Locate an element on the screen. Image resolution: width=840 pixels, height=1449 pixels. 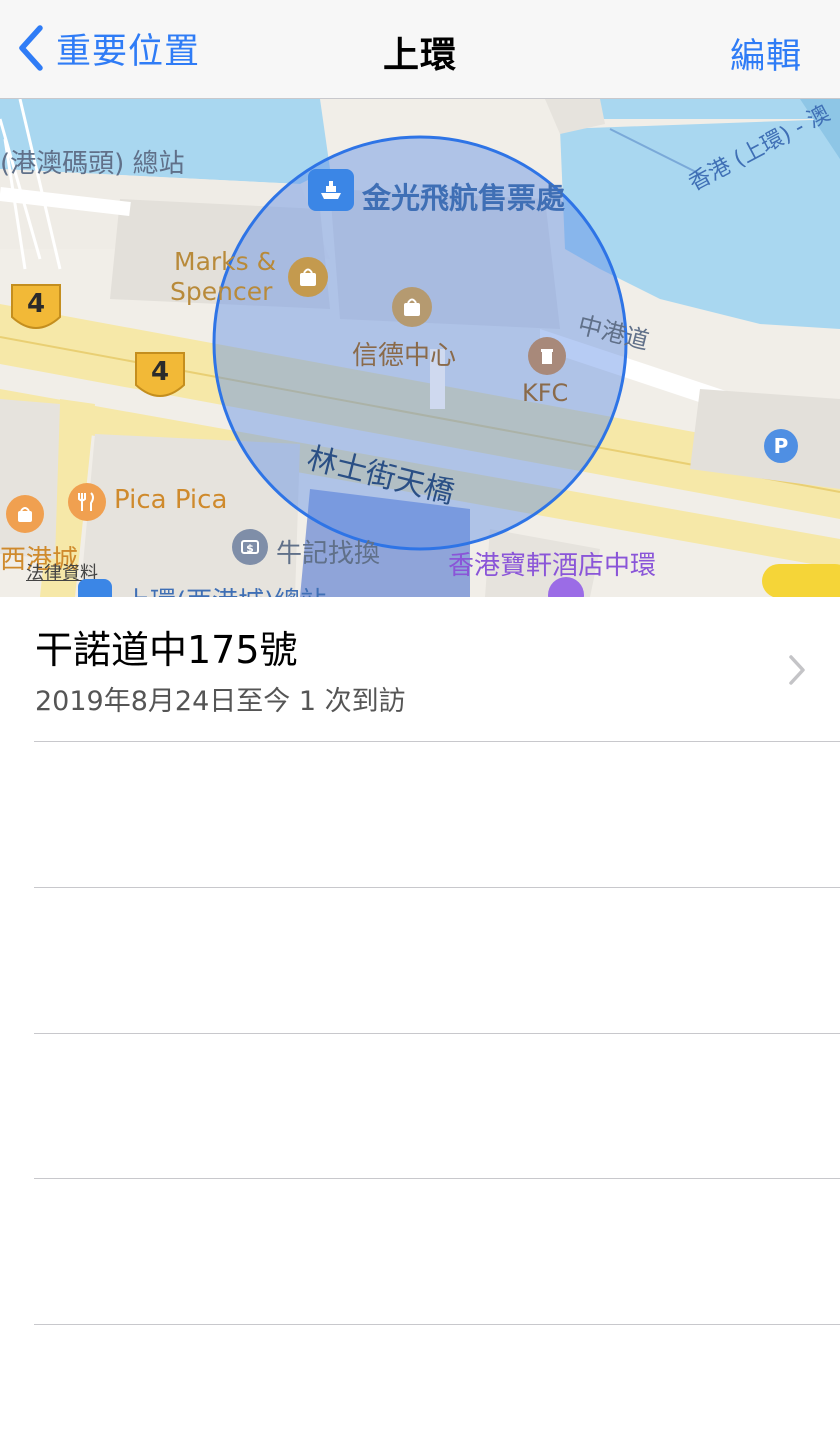
map-label-marks-spencer-2: Spencer is located at coordinates (221, 291).